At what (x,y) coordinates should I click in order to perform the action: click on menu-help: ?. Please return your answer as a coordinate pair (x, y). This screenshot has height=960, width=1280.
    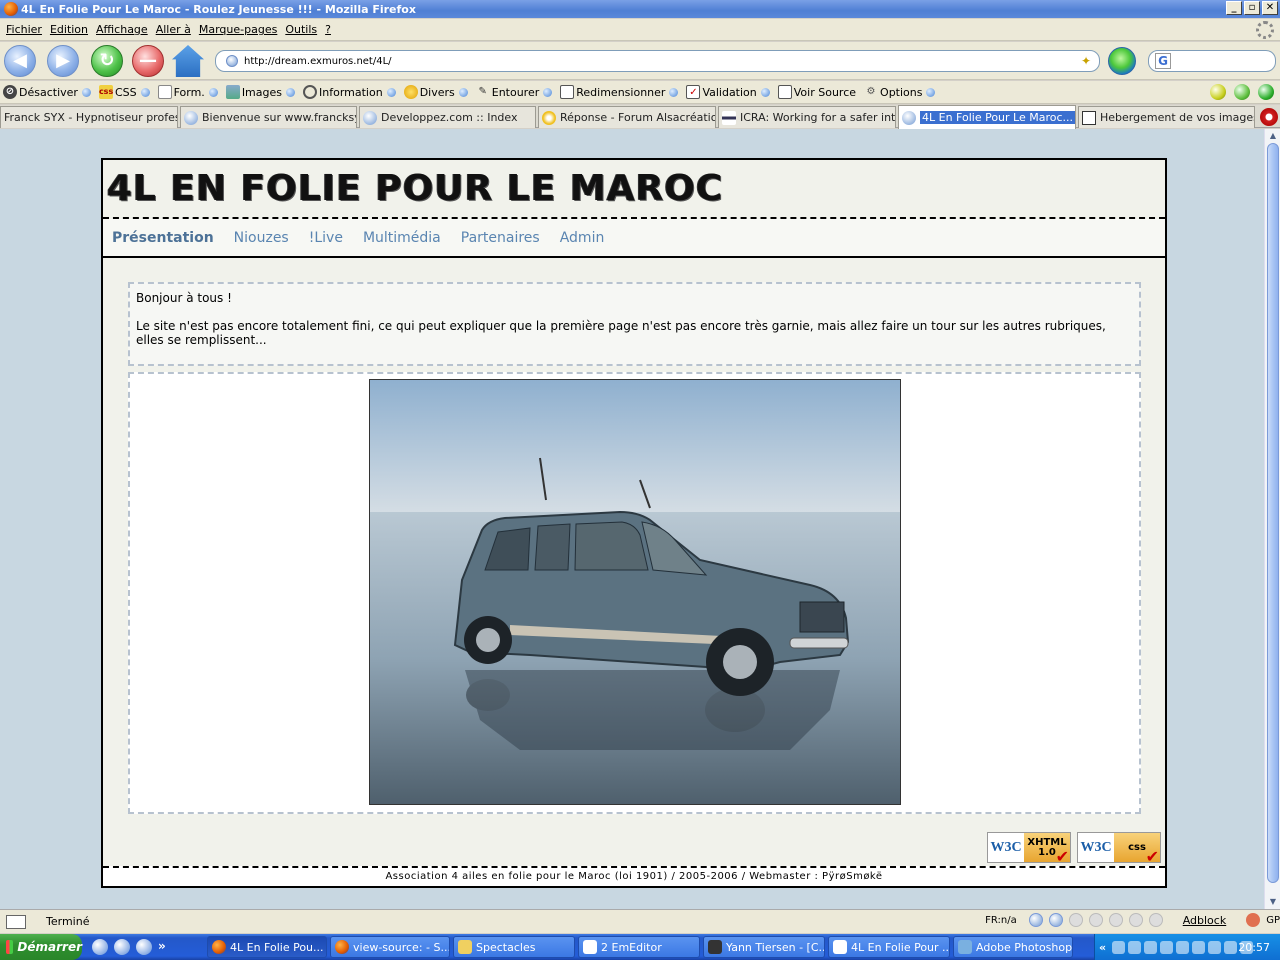
    Looking at the image, I should click on (328, 29).